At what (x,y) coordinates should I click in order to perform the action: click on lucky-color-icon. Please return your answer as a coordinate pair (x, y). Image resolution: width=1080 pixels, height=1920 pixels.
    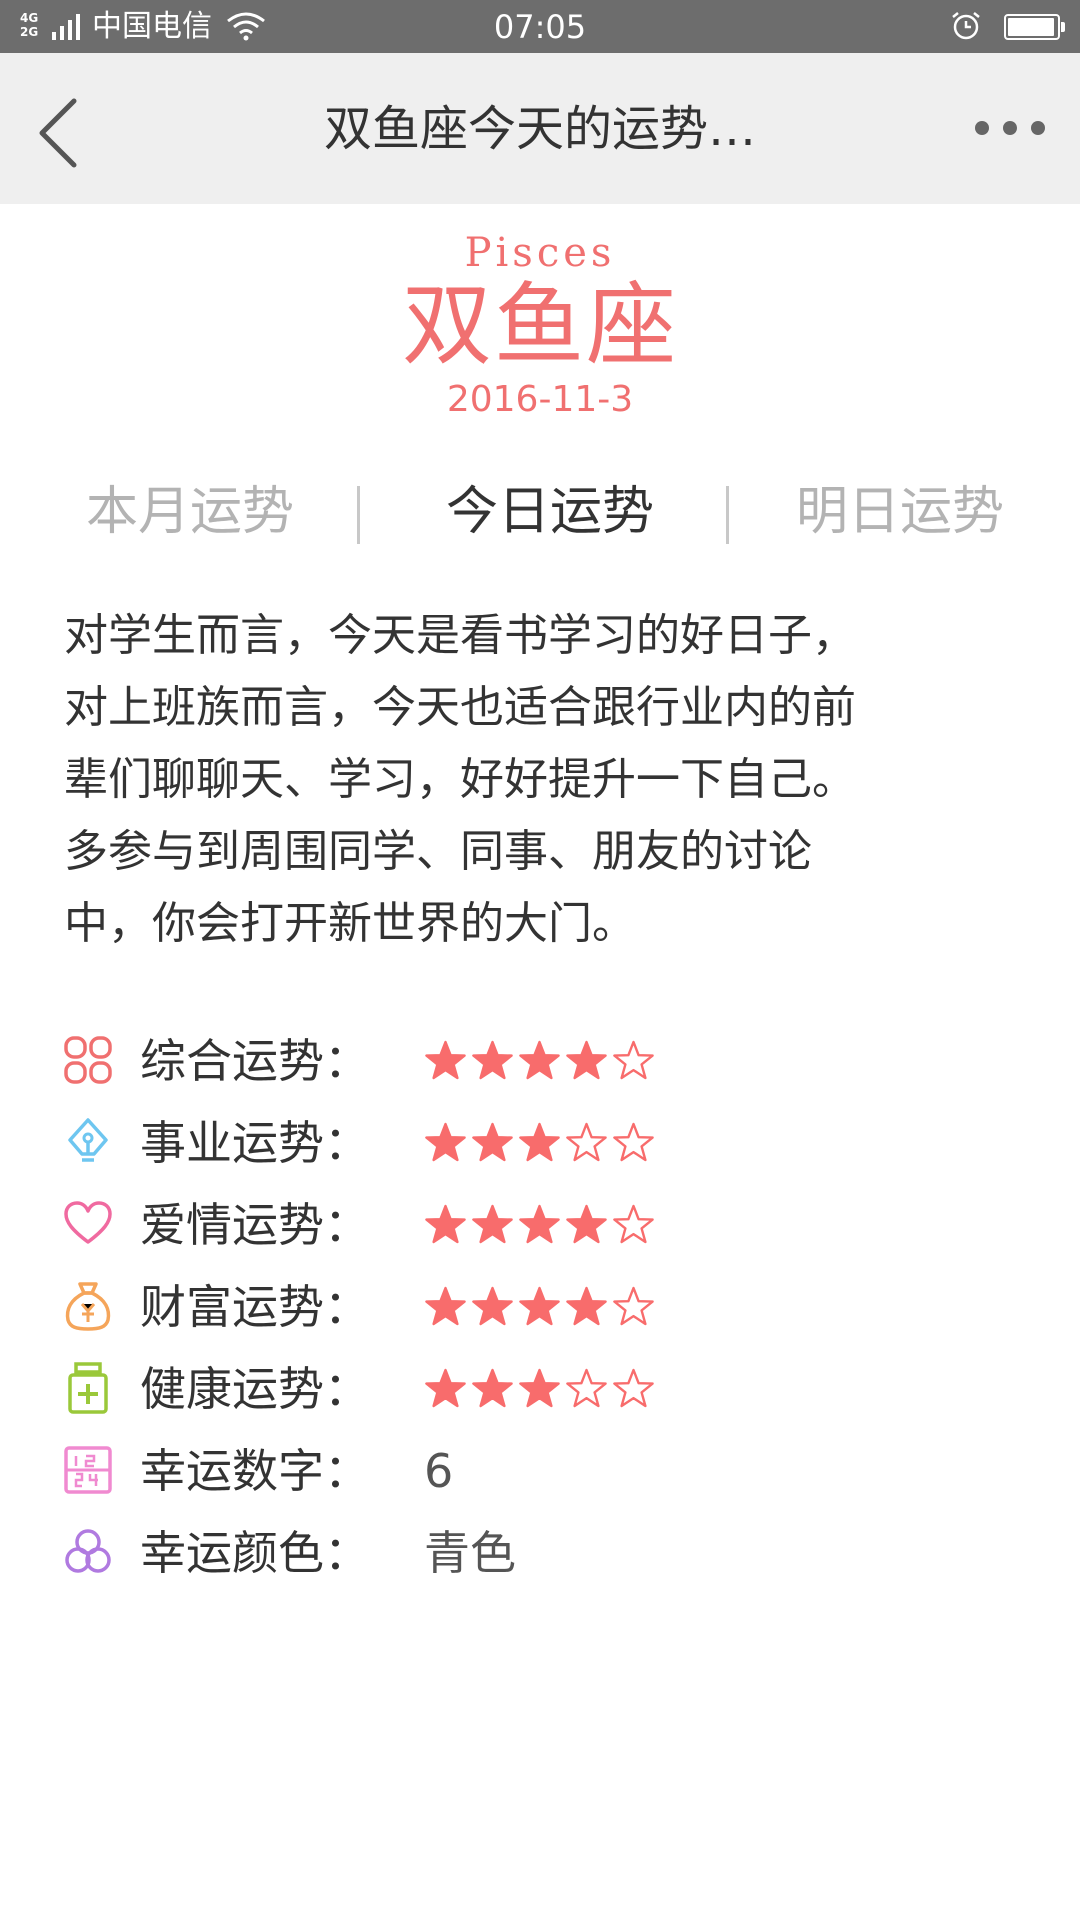
    Looking at the image, I should click on (88, 1551).